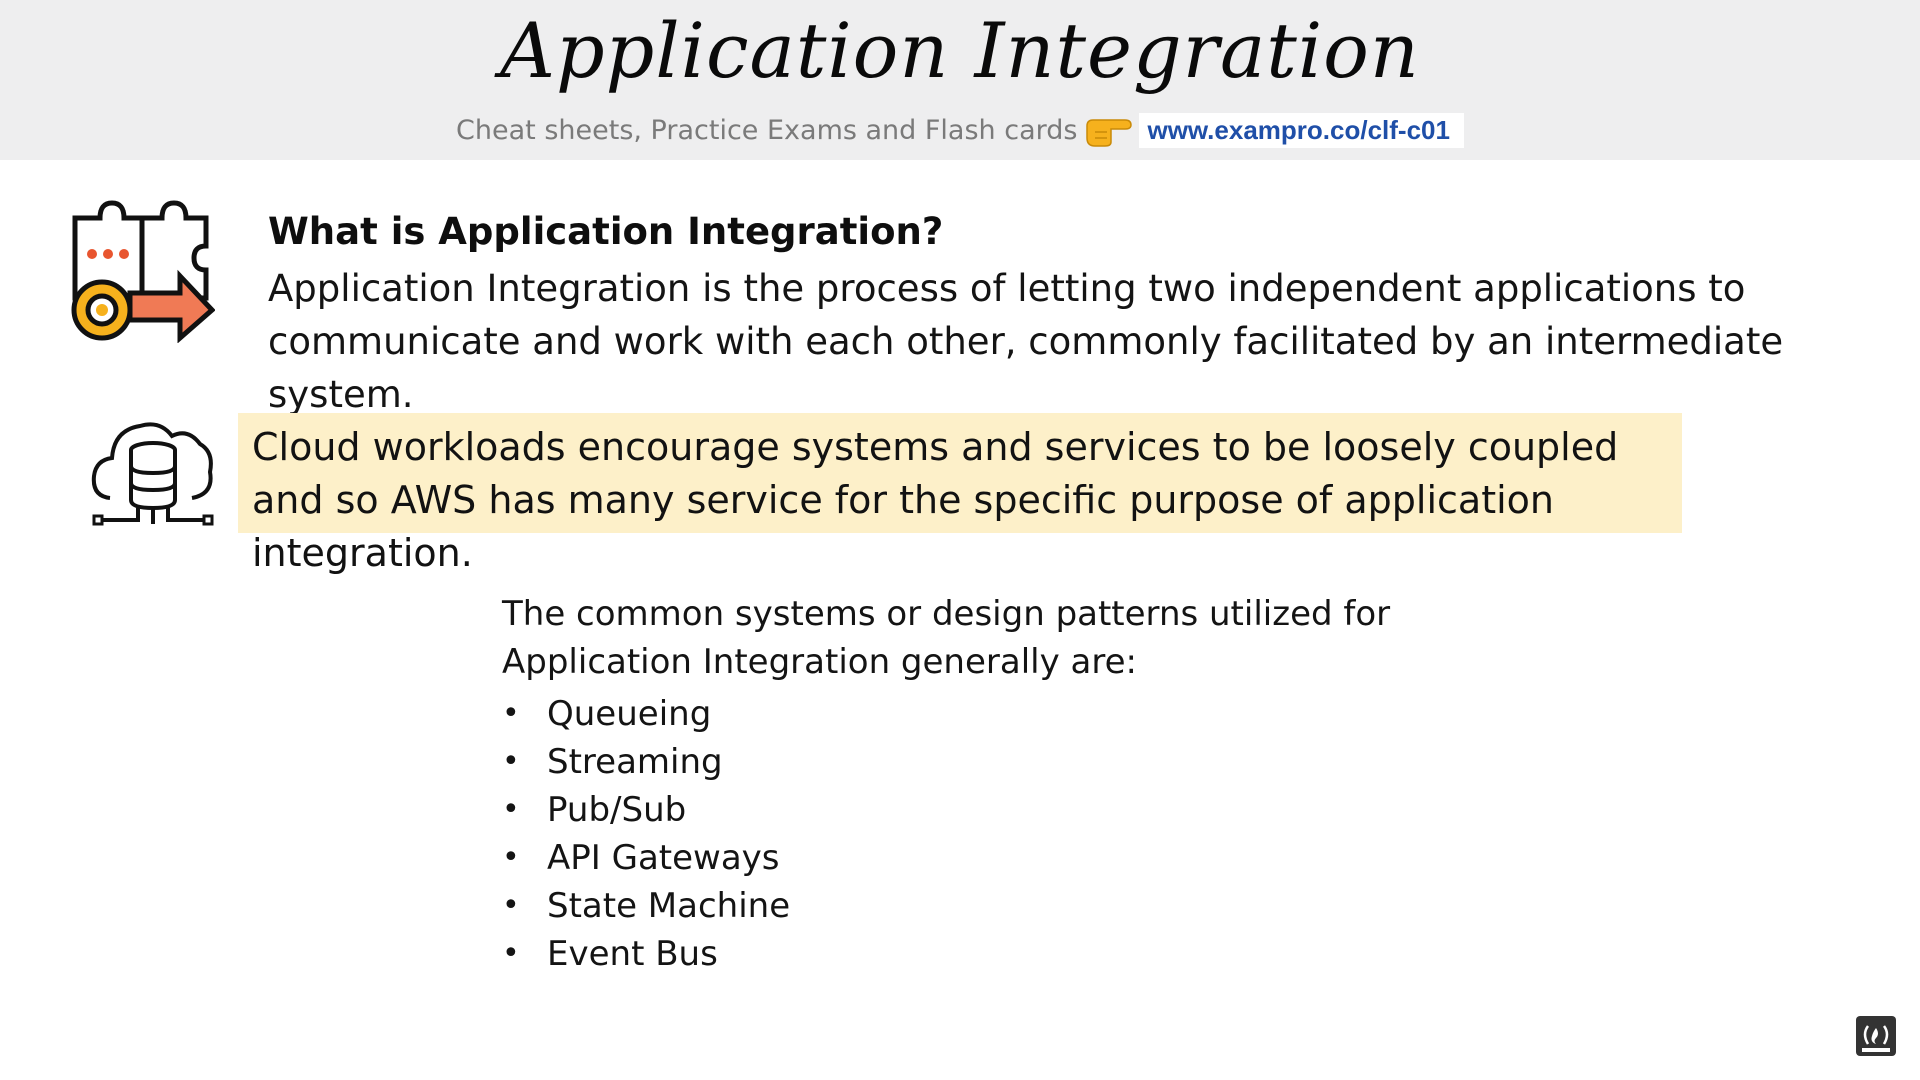  I want to click on cloud-database-icon, so click(152, 474).